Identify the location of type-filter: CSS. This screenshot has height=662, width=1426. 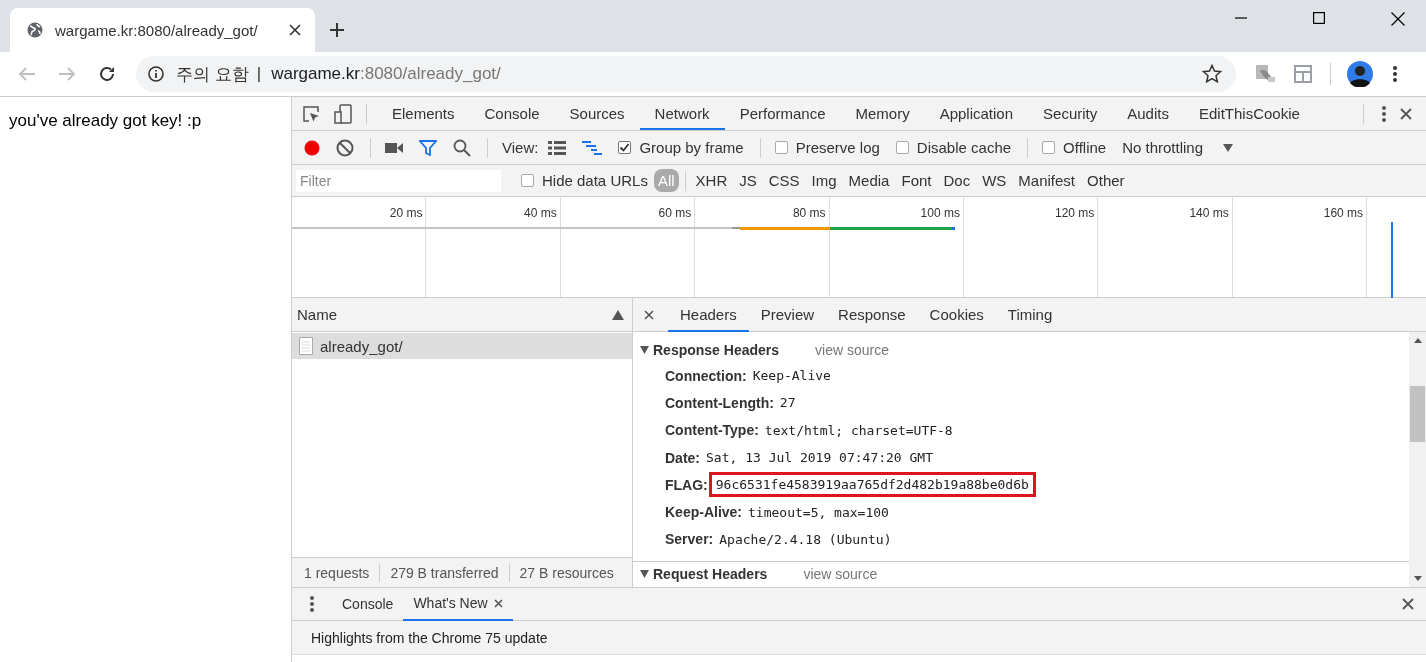
(784, 180).